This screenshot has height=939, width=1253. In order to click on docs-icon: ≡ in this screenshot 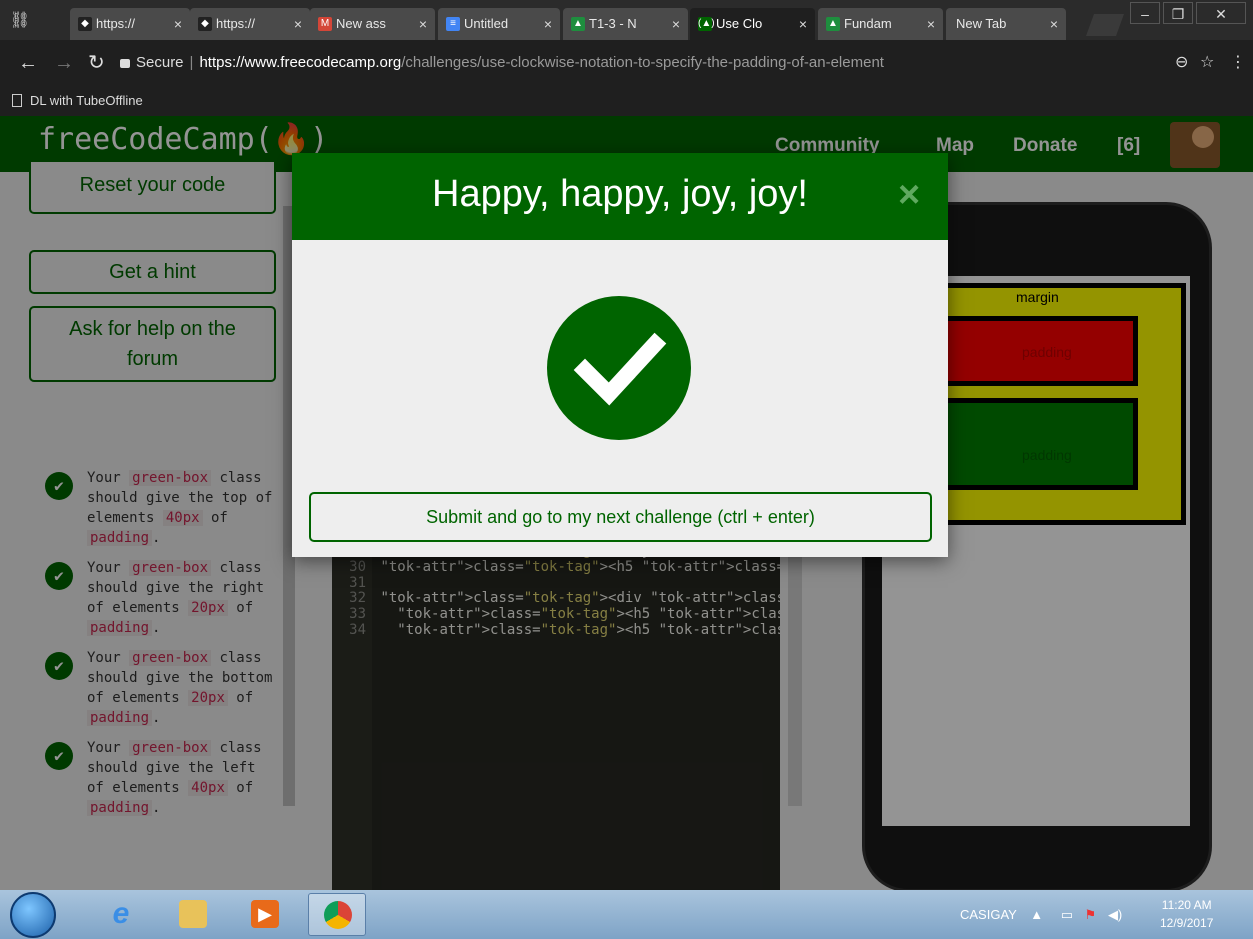, I will do `click(453, 24)`.